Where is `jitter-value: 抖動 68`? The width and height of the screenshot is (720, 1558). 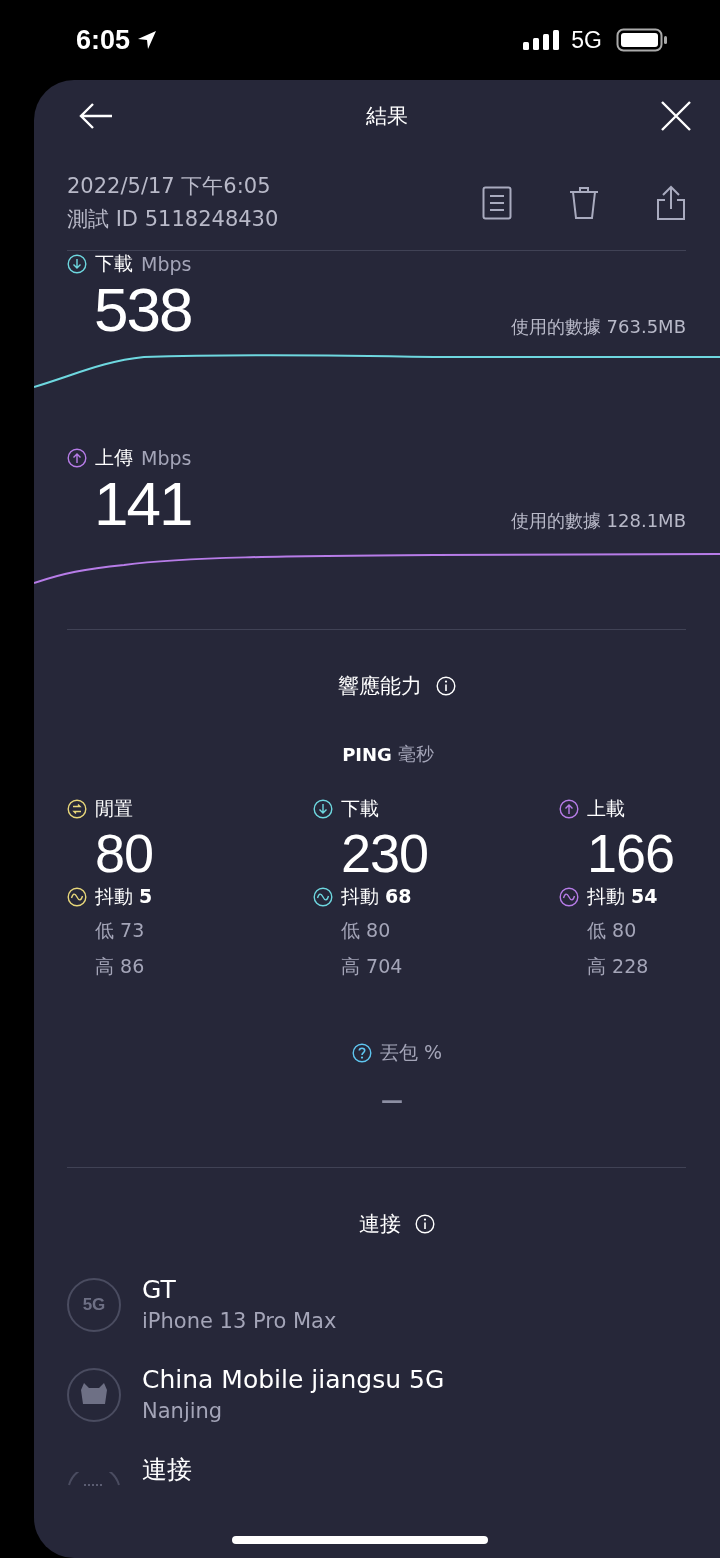
jitter-value: 抖動 68 is located at coordinates (376, 896).